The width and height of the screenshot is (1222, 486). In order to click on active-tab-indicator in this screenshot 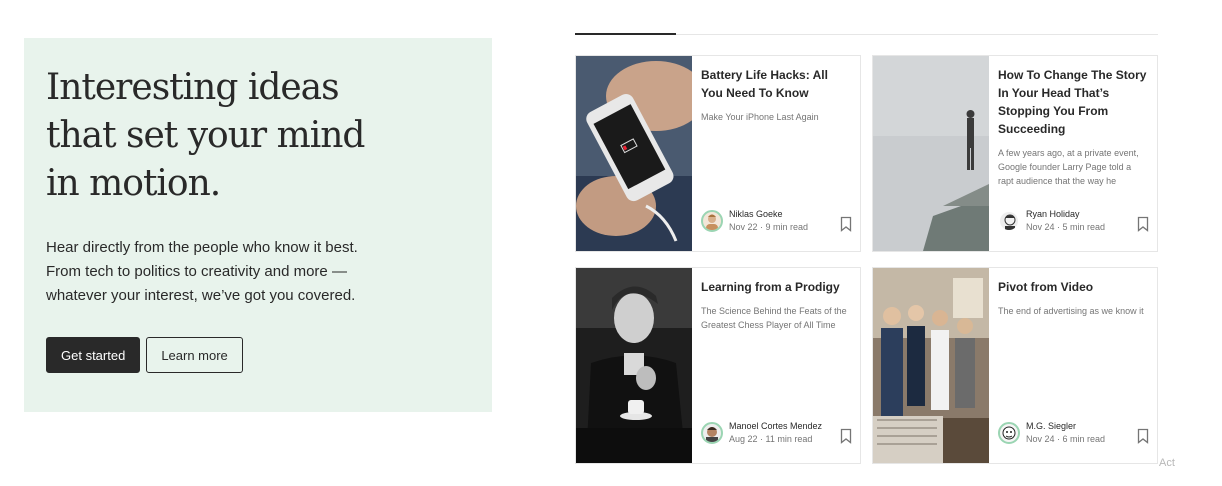, I will do `click(625, 34)`.